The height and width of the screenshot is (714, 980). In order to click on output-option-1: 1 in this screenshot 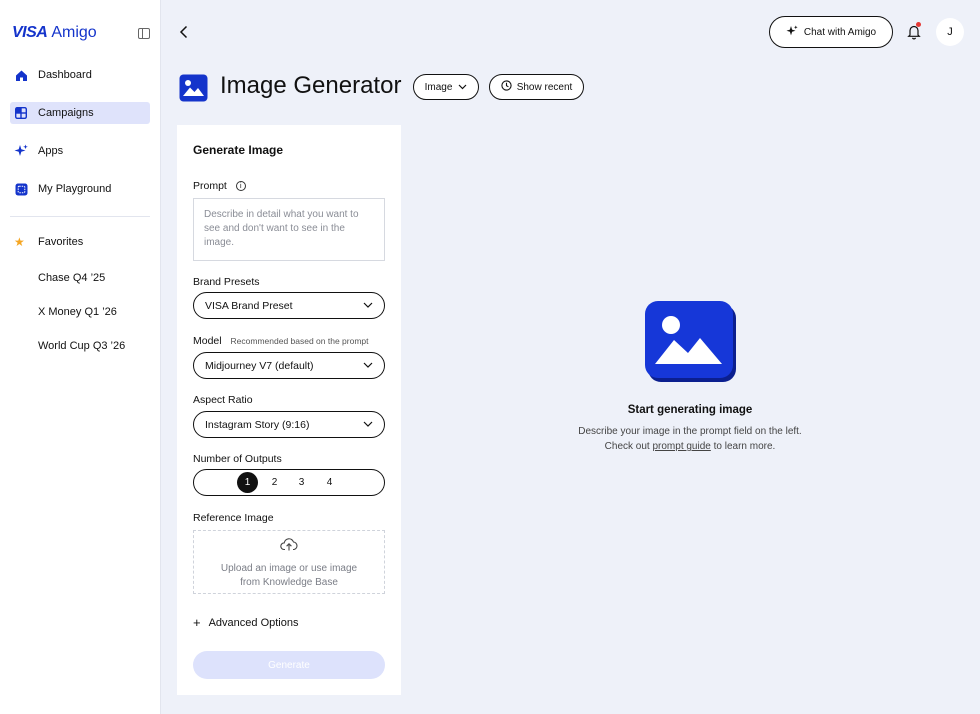, I will do `click(247, 482)`.